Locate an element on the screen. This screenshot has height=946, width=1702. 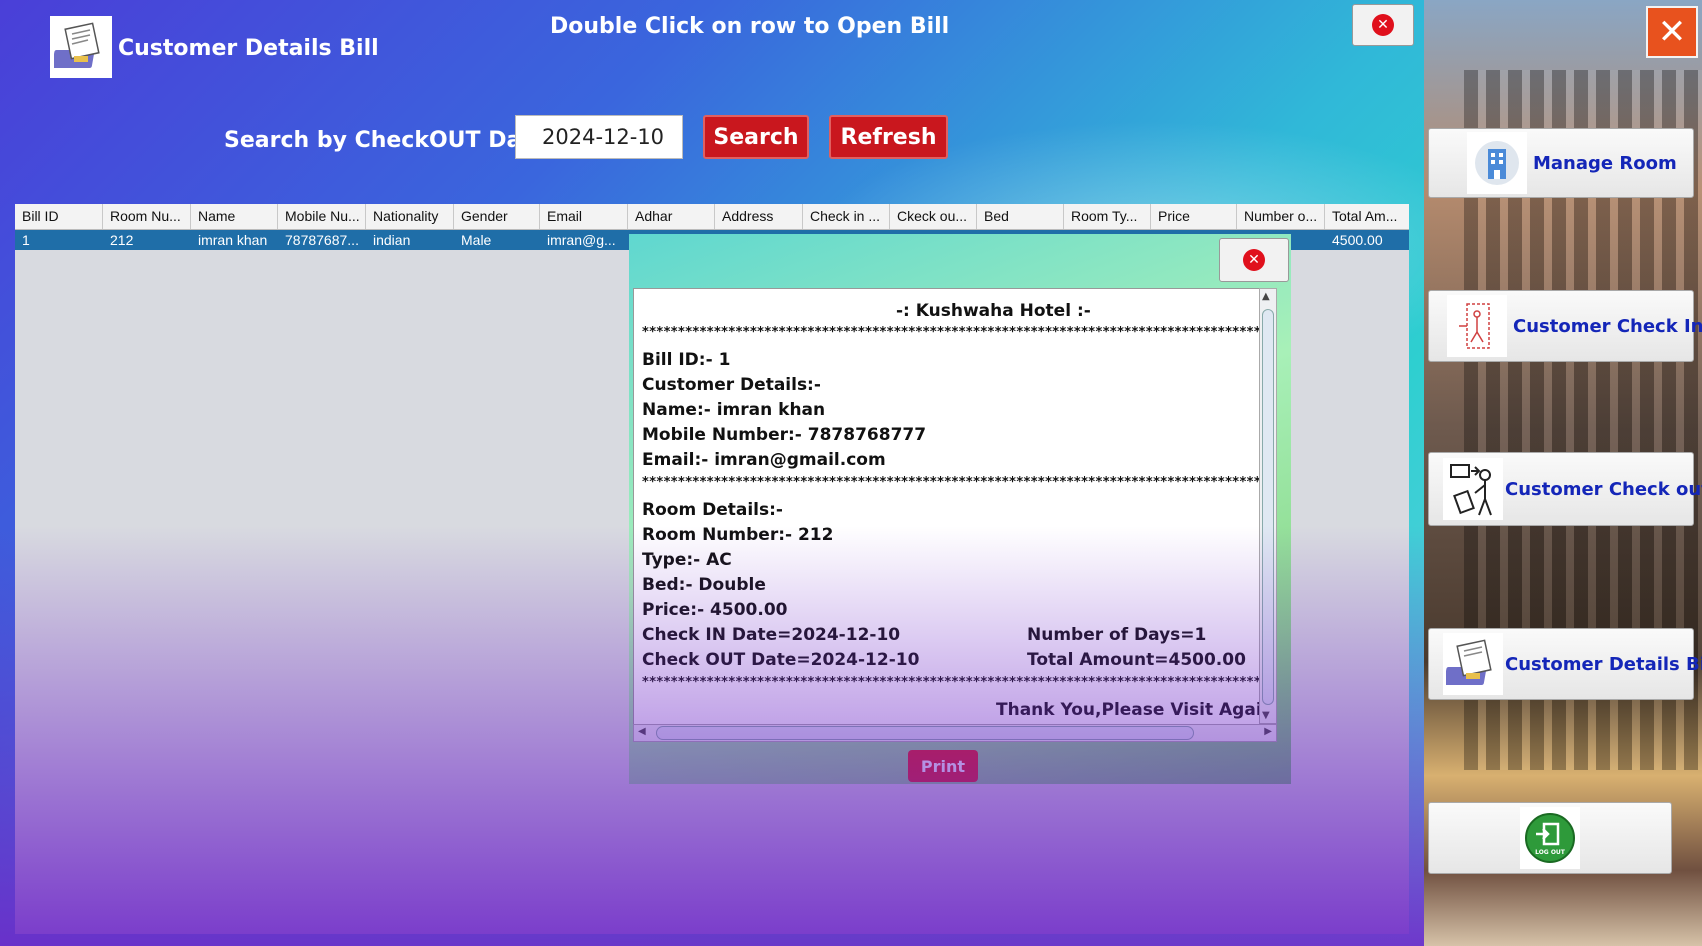
col-bed: Bed is located at coordinates (1020, 216).